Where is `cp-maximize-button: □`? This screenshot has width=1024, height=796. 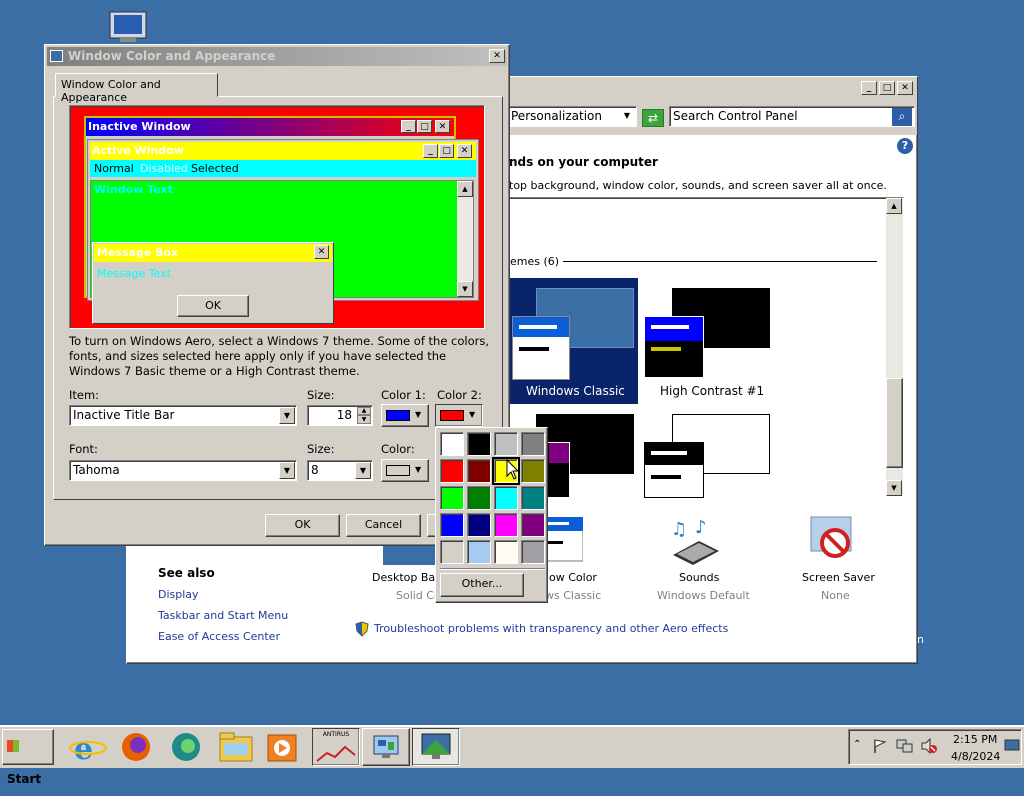
cp-maximize-button: □ is located at coordinates (887, 88).